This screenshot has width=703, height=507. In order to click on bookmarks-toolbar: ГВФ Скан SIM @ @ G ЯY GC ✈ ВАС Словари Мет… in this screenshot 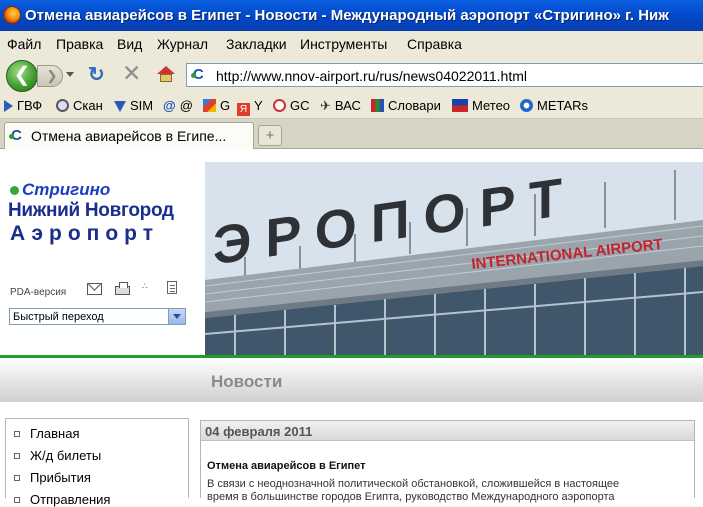, I will do `click(351, 106)`.